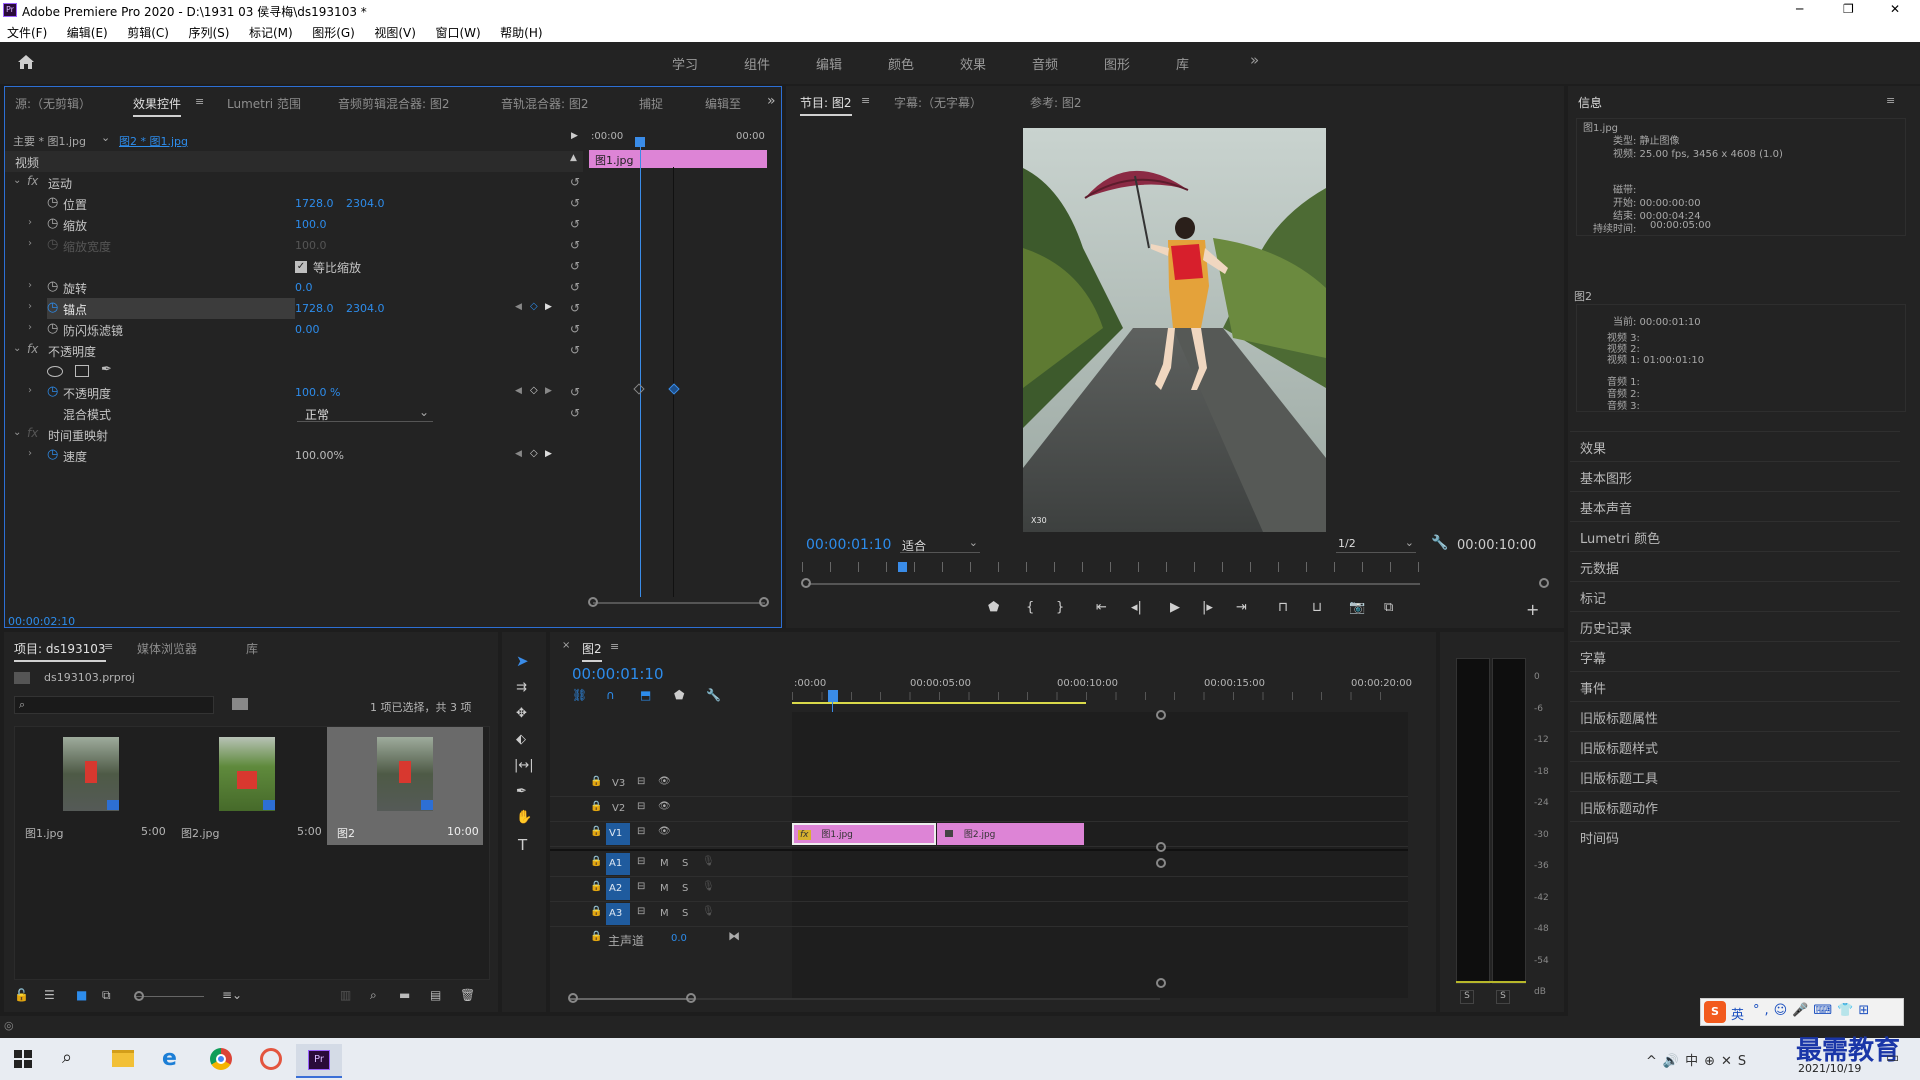 This screenshot has width=1920, height=1080. What do you see at coordinates (973, 63) in the screenshot?
I see `workspace-effects: 效果` at bounding box center [973, 63].